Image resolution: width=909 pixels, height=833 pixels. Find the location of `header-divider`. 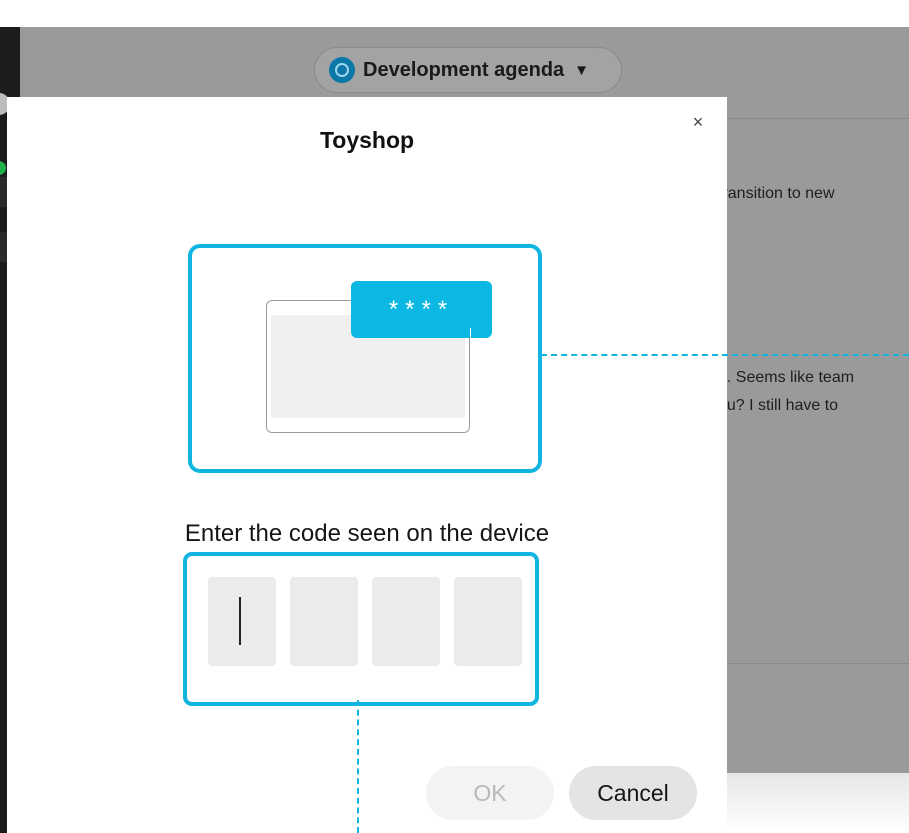

header-divider is located at coordinates (817, 118).